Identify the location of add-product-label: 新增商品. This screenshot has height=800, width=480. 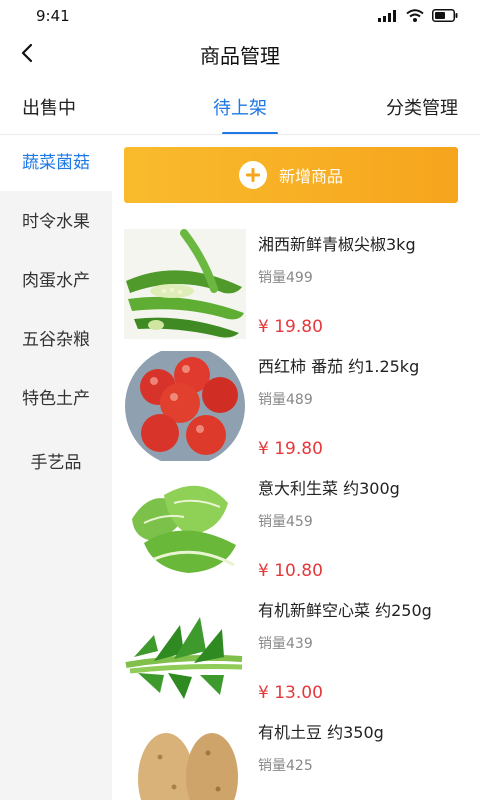
(310, 176).